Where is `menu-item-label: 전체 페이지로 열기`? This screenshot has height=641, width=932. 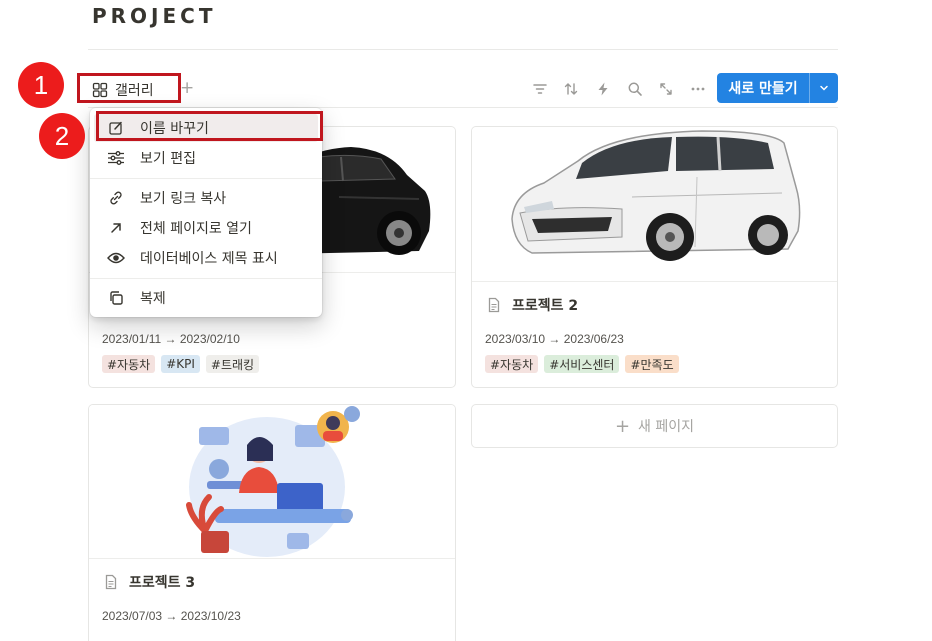
menu-item-label: 전체 페이지로 열기 is located at coordinates (196, 229).